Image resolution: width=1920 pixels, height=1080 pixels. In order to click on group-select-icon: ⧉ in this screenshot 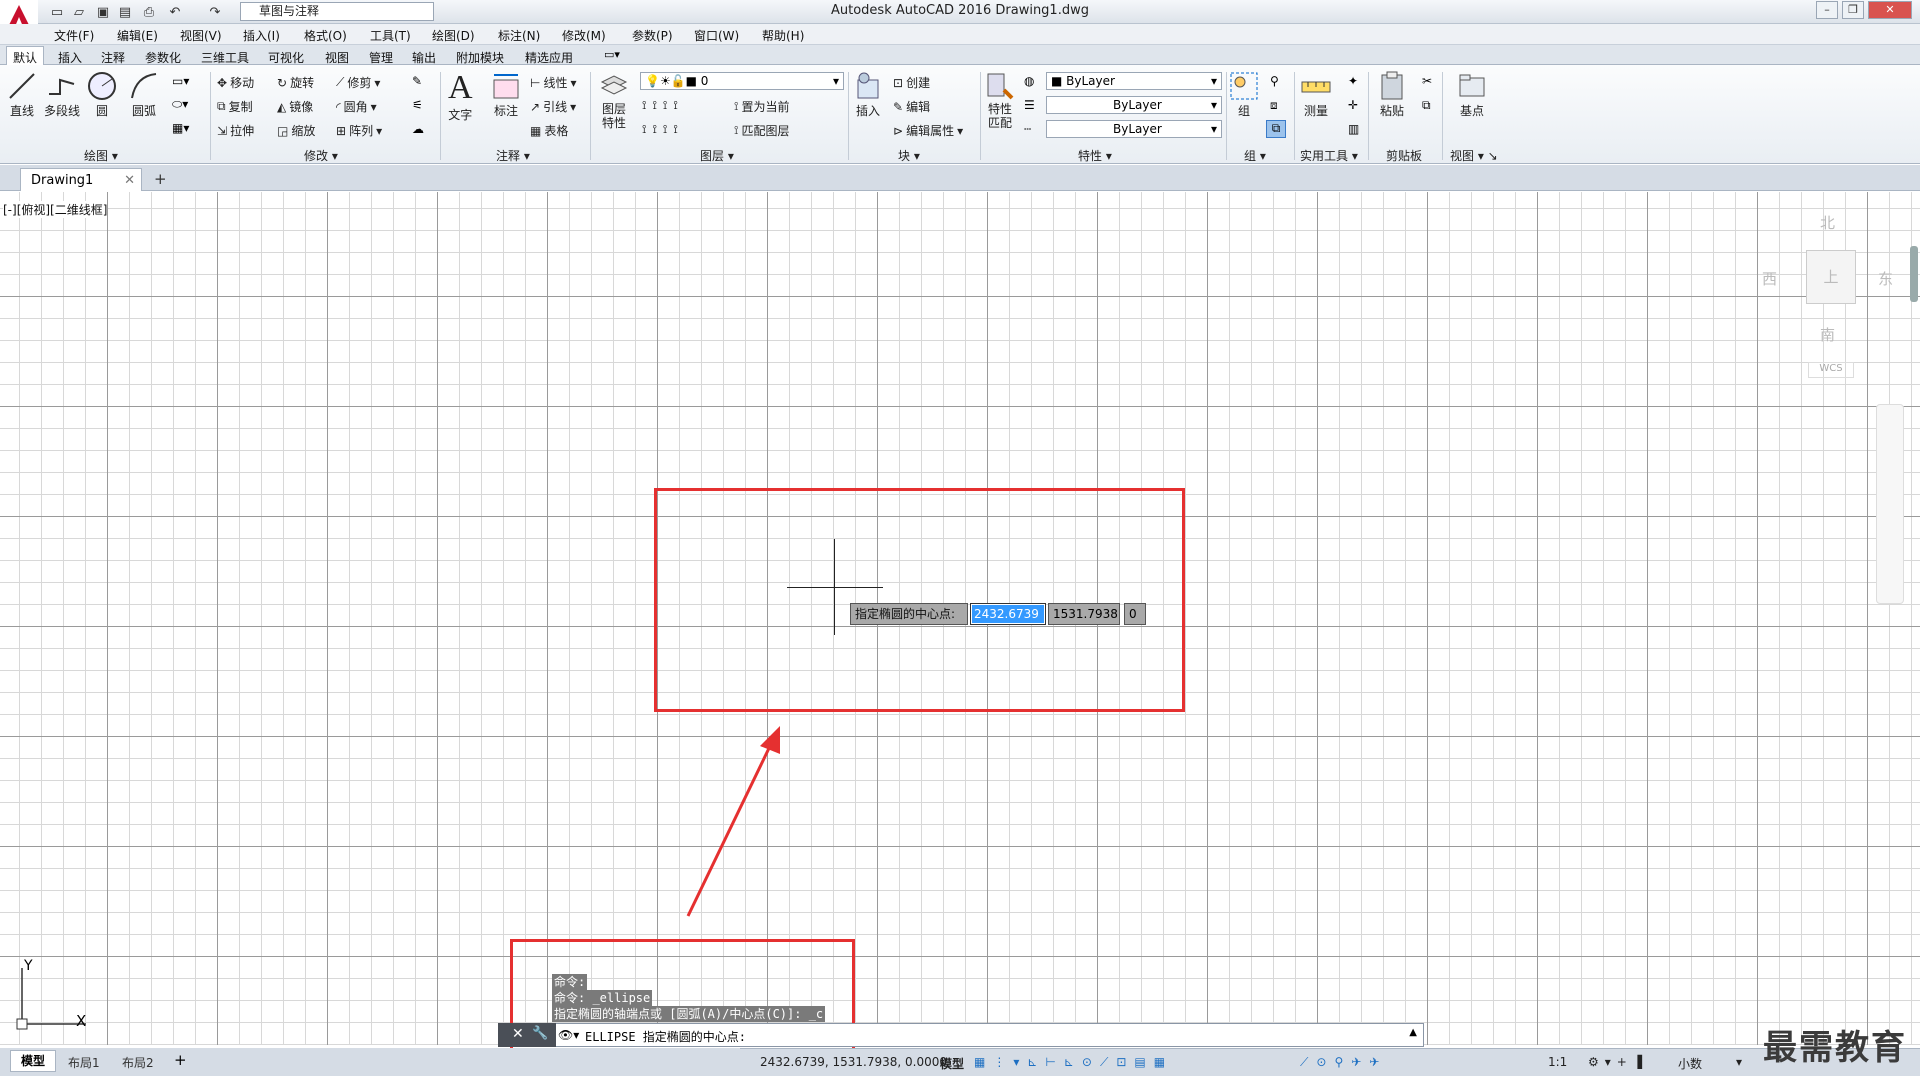, I will do `click(1276, 129)`.